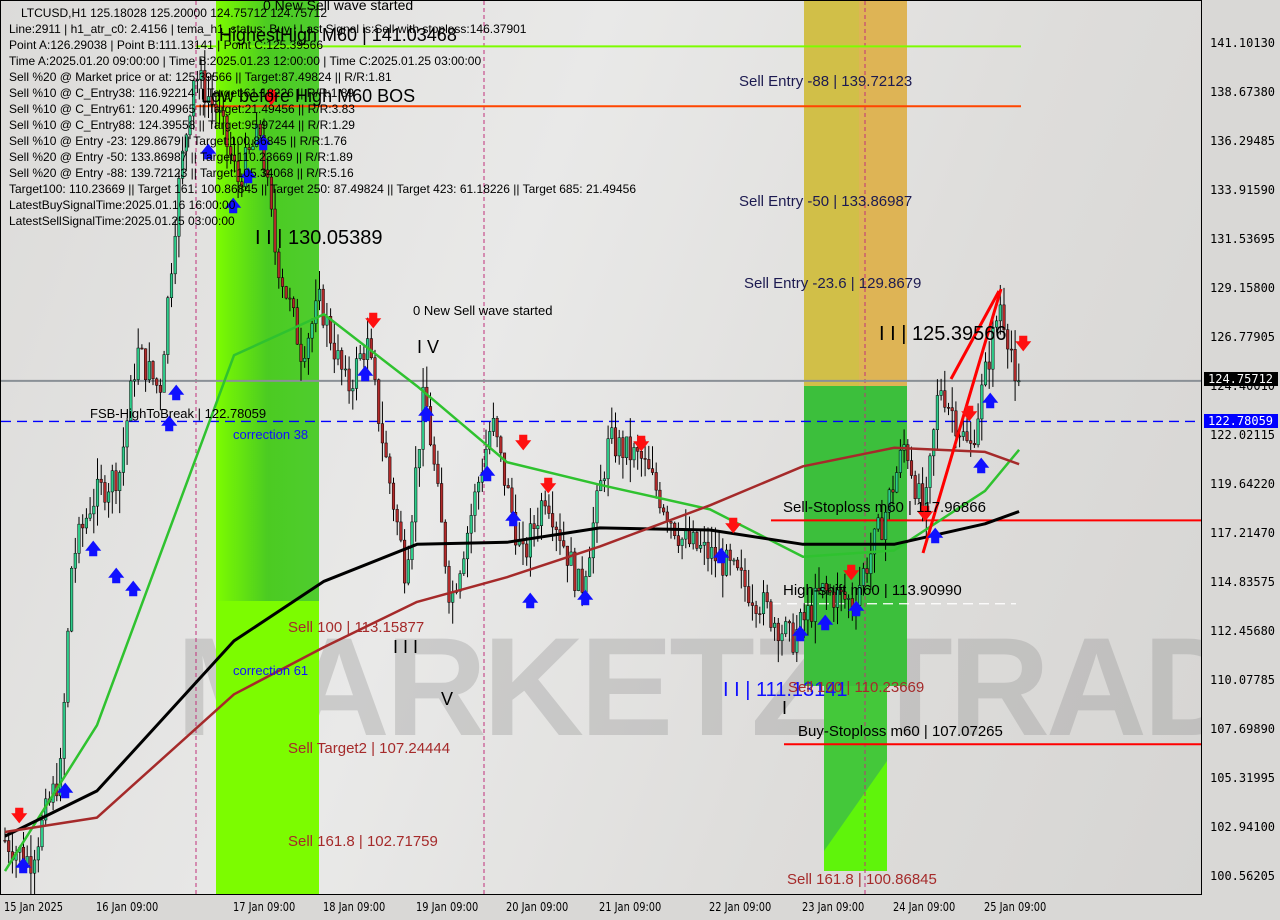  I want to click on price-tick-label: 133.91590, so click(1243, 190).